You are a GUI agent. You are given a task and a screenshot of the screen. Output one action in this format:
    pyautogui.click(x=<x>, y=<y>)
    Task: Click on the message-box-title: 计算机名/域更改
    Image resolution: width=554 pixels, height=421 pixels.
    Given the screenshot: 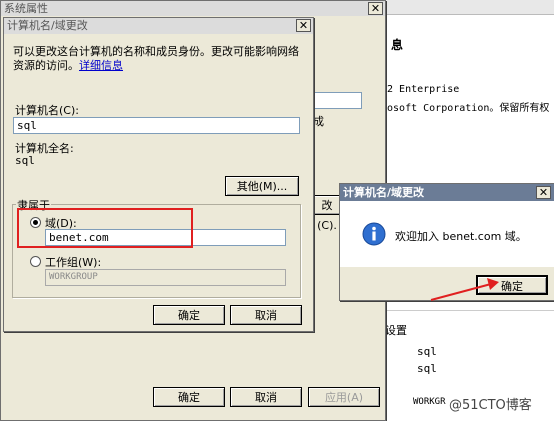 What is the action you would take?
    pyautogui.click(x=384, y=192)
    